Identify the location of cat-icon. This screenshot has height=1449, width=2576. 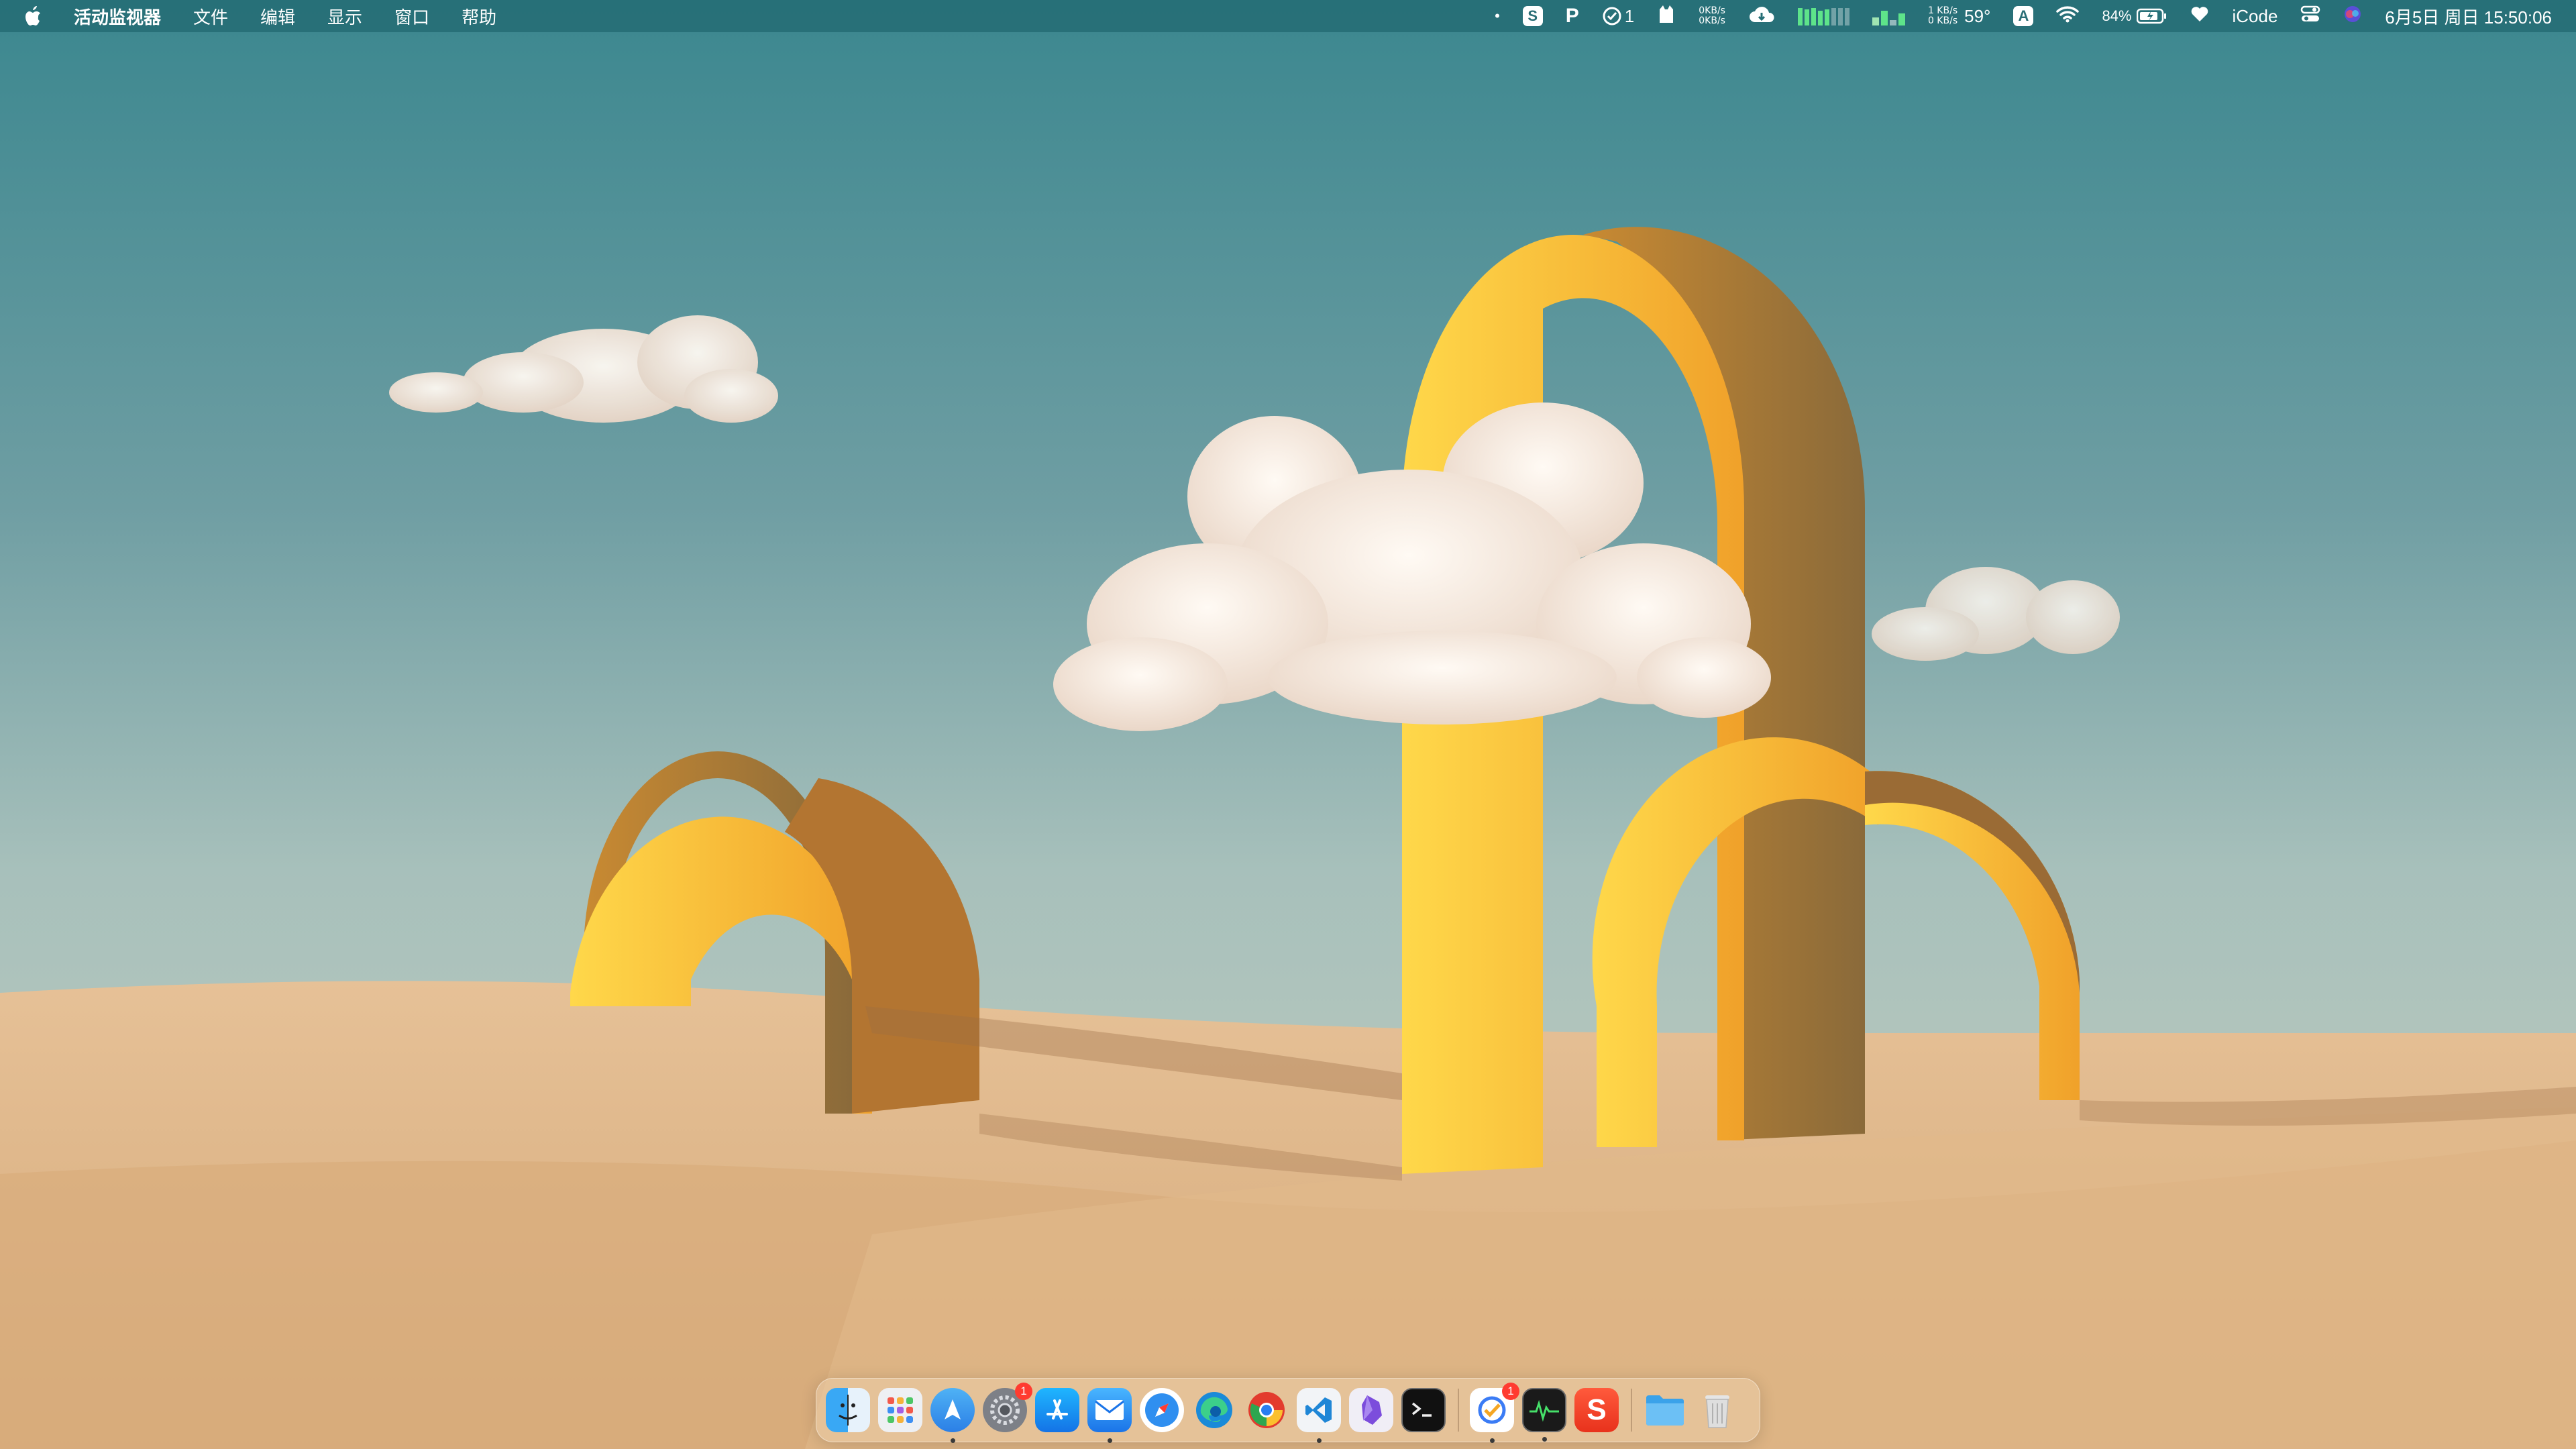
(1666, 16).